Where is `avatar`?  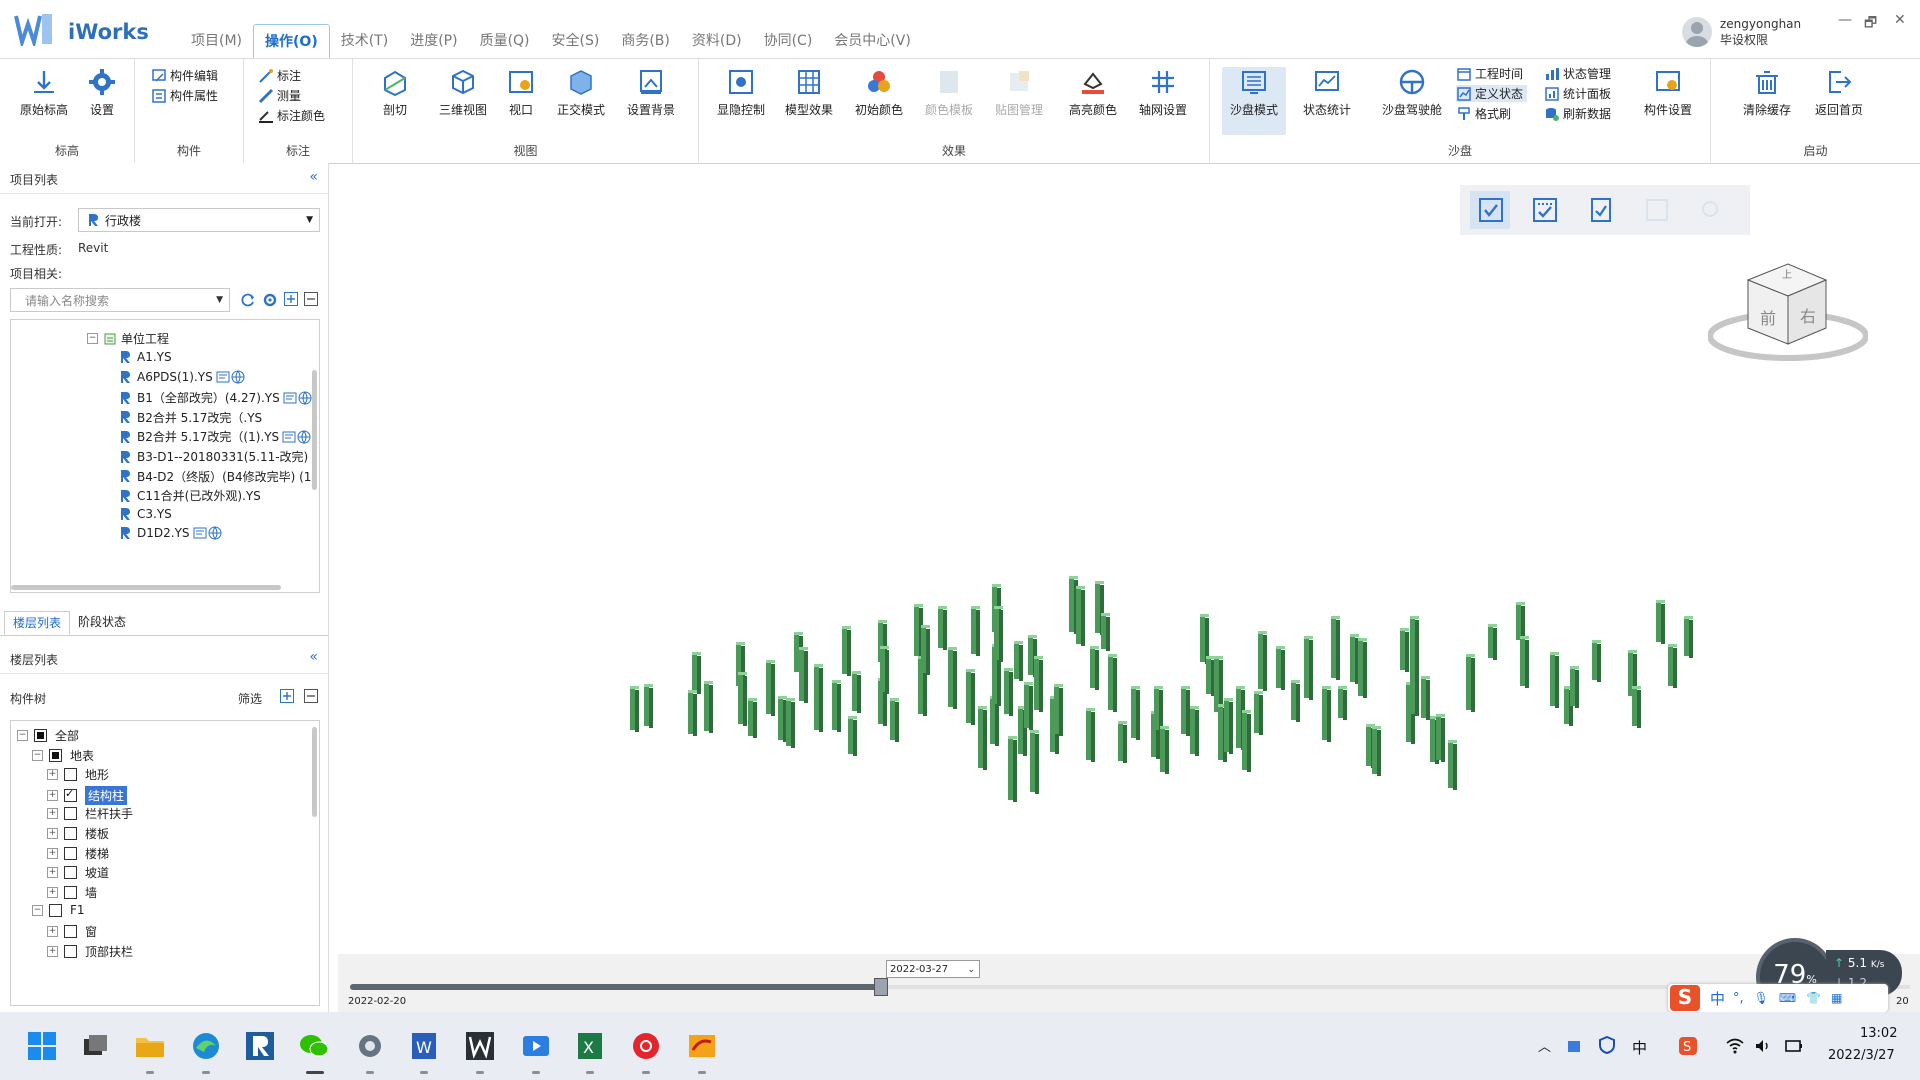
avatar is located at coordinates (1697, 32).